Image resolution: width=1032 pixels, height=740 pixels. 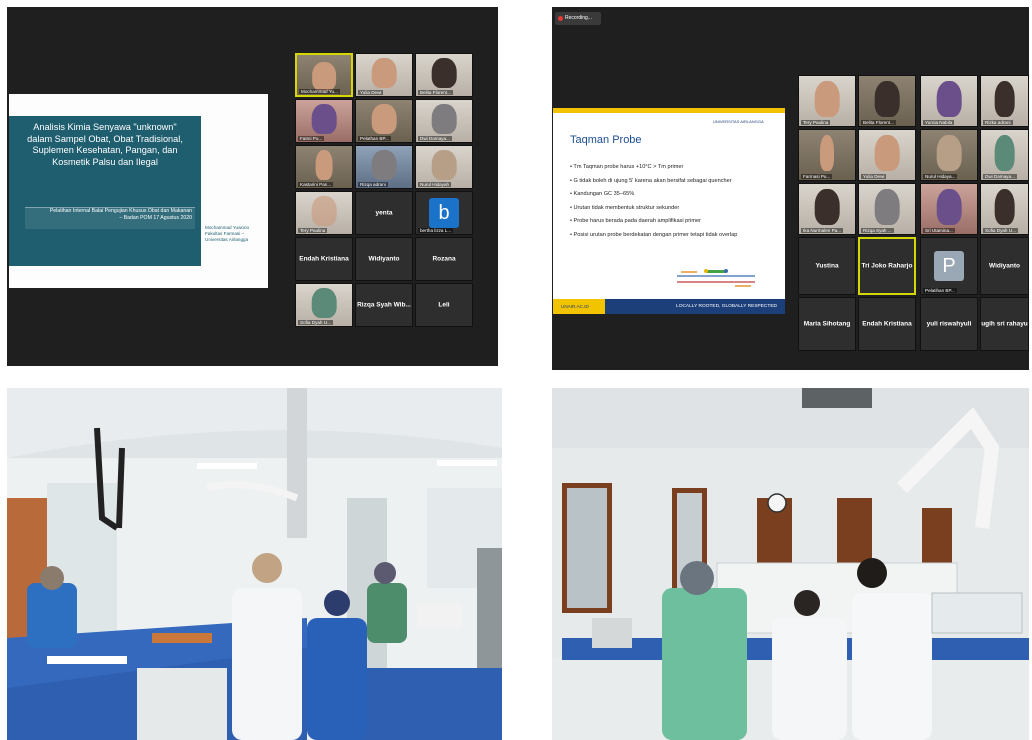 I want to click on participant-name: yenta, so click(x=384, y=213).